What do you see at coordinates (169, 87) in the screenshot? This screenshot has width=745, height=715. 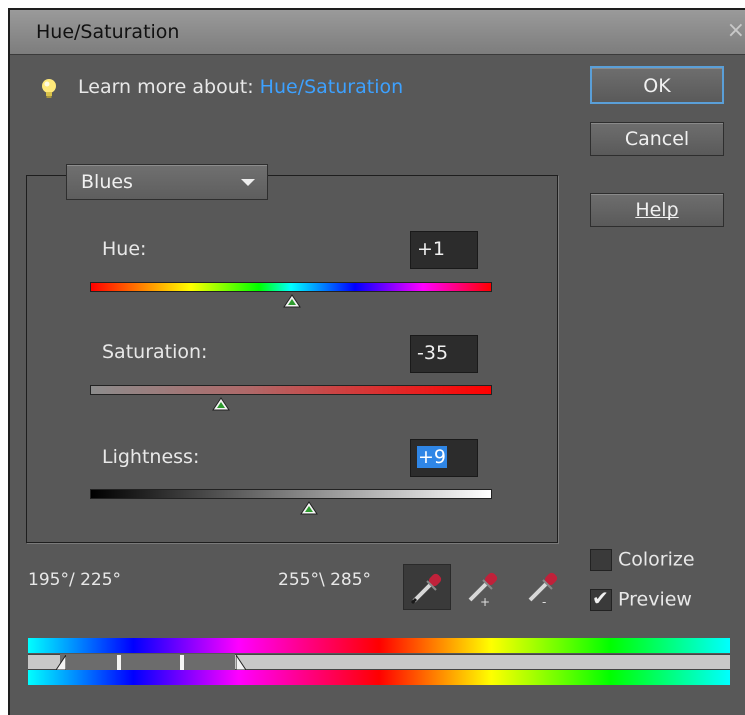 I see `learn-more-label: Learn more about:` at bounding box center [169, 87].